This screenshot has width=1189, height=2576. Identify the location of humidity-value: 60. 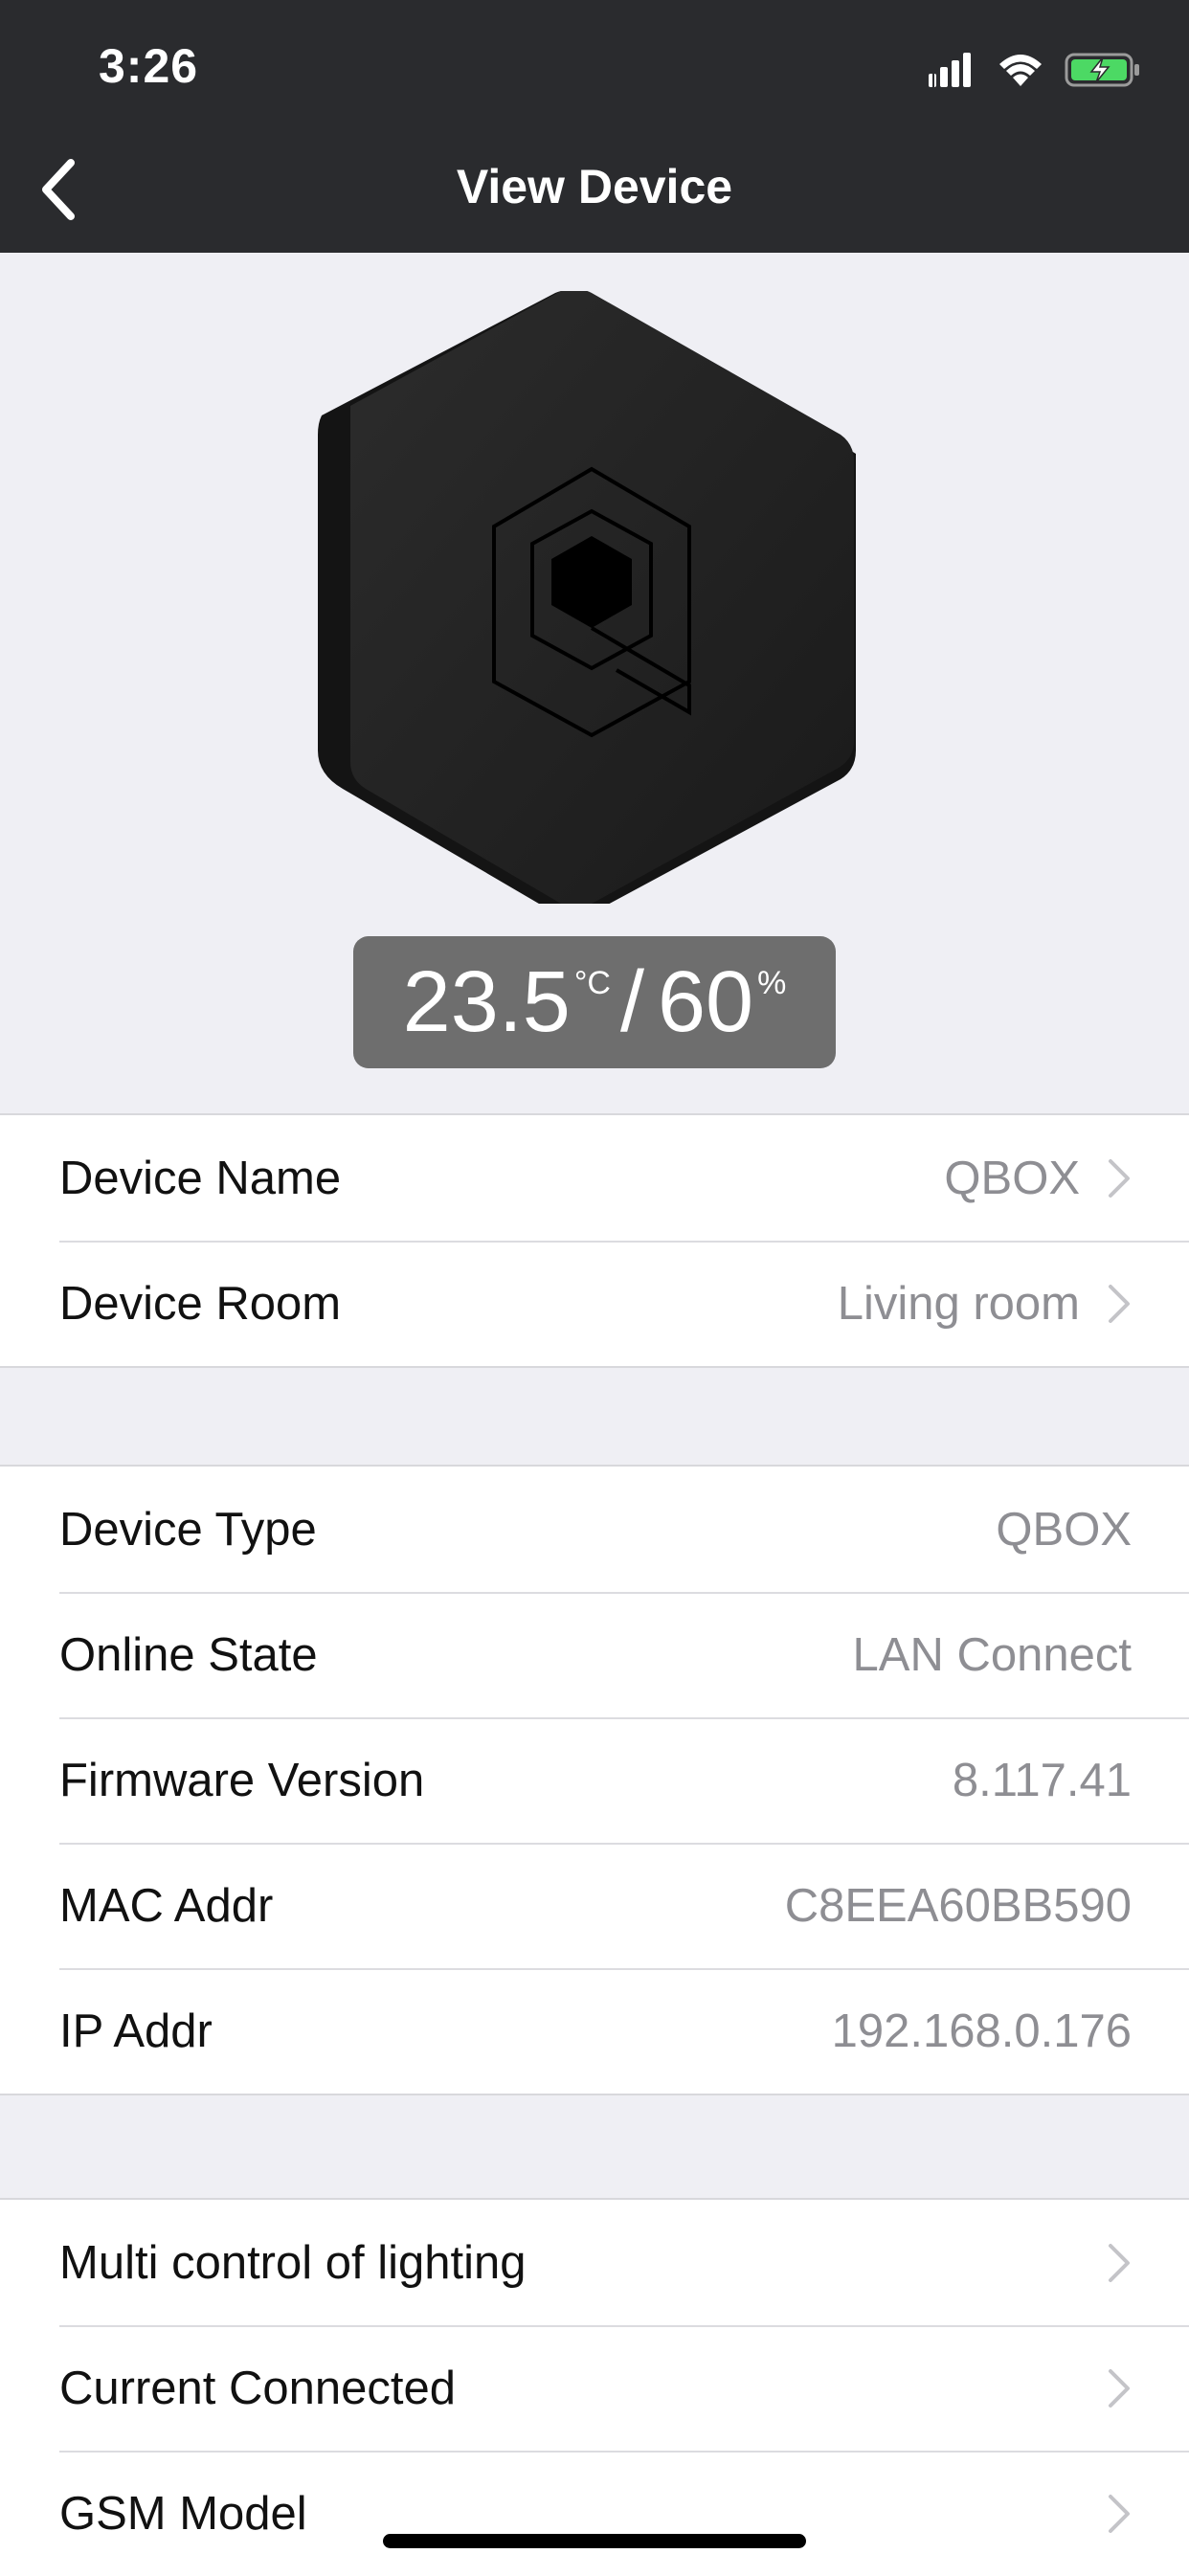
(706, 1002).